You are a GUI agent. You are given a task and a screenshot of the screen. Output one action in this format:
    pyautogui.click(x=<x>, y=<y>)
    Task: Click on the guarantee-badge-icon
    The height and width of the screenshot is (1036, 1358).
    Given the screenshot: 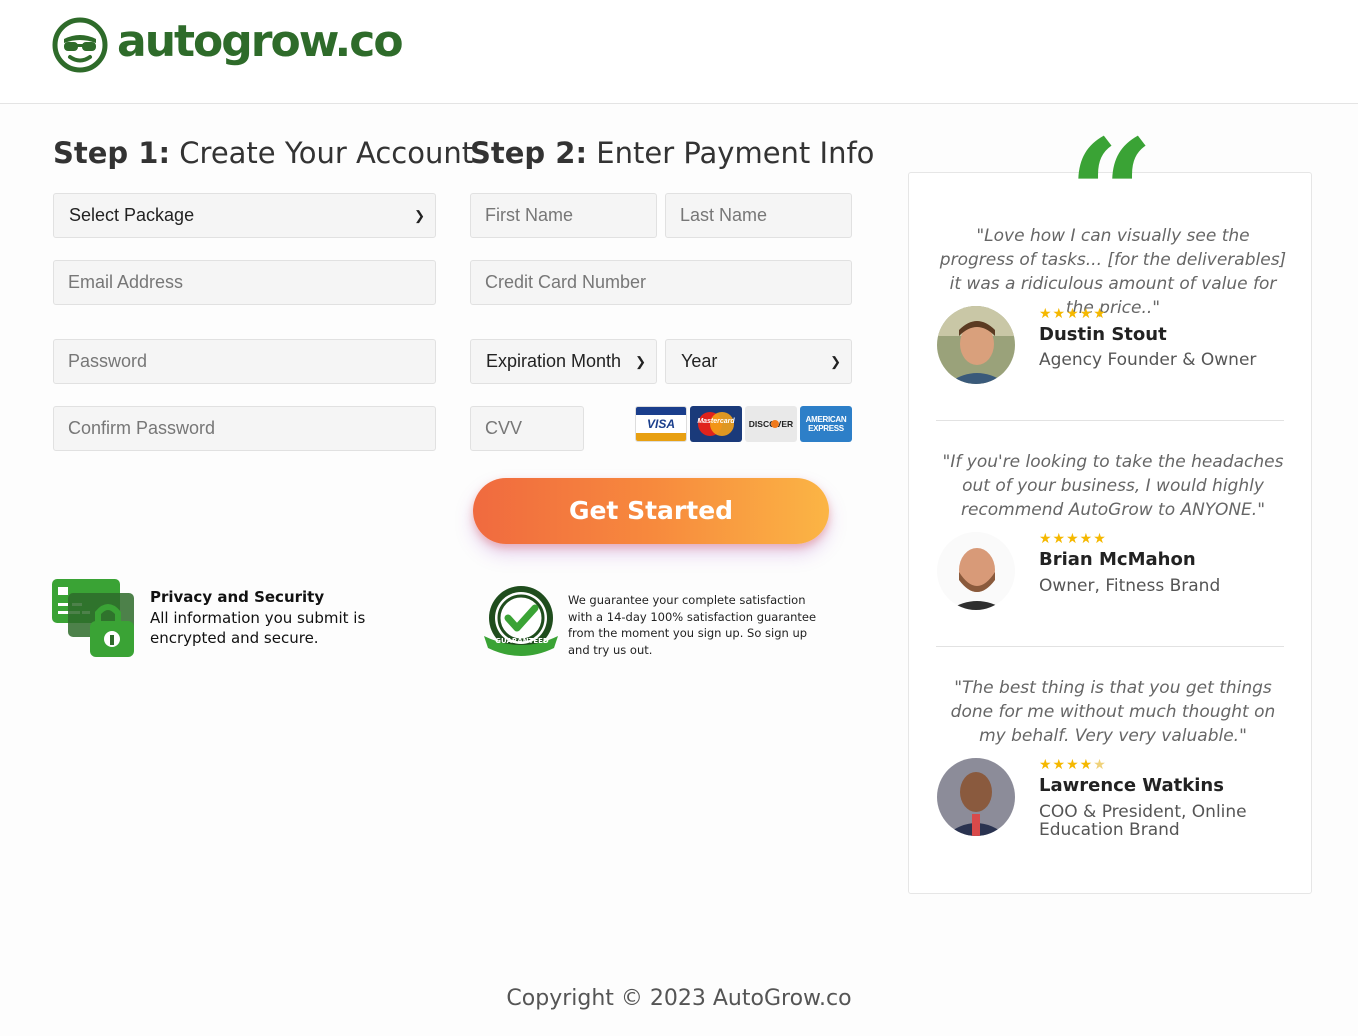 What is the action you would take?
    pyautogui.click(x=521, y=621)
    